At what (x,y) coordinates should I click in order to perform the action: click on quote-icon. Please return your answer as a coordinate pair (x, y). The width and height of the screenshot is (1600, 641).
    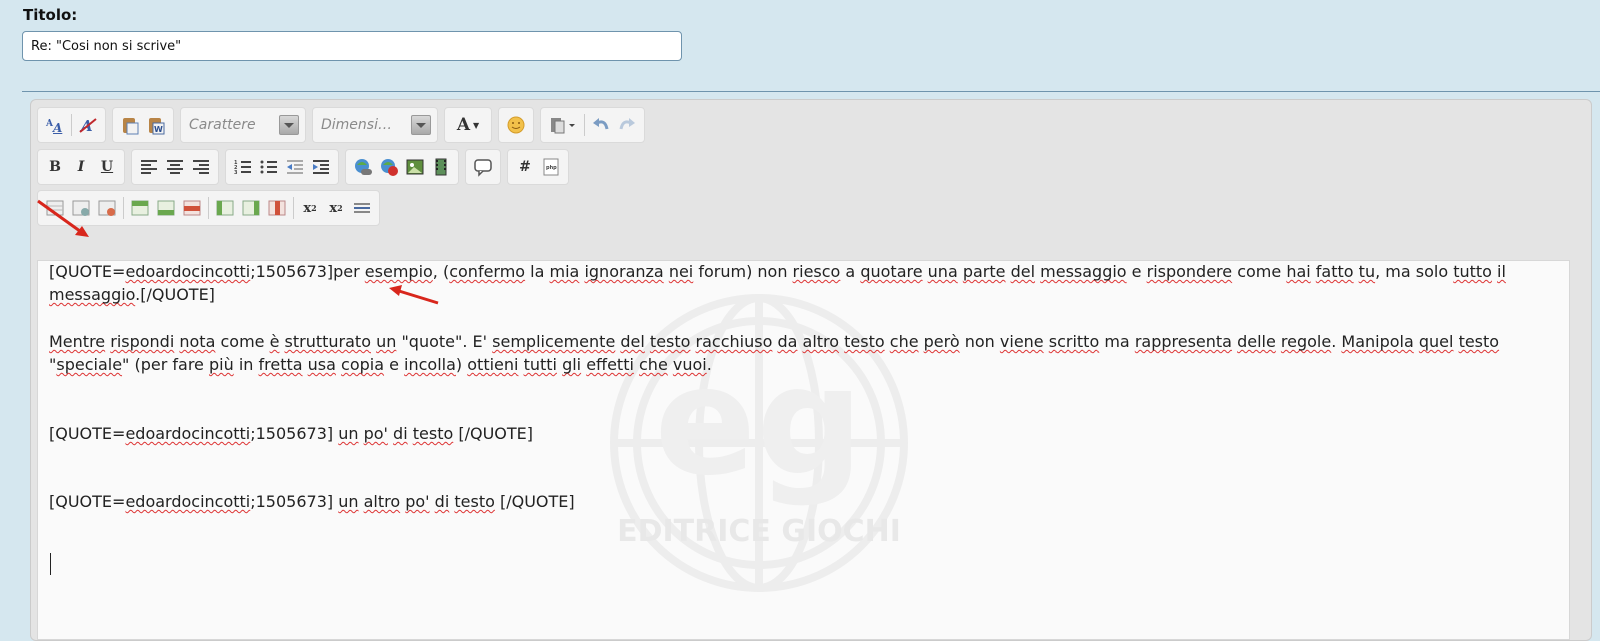
    Looking at the image, I should click on (483, 167).